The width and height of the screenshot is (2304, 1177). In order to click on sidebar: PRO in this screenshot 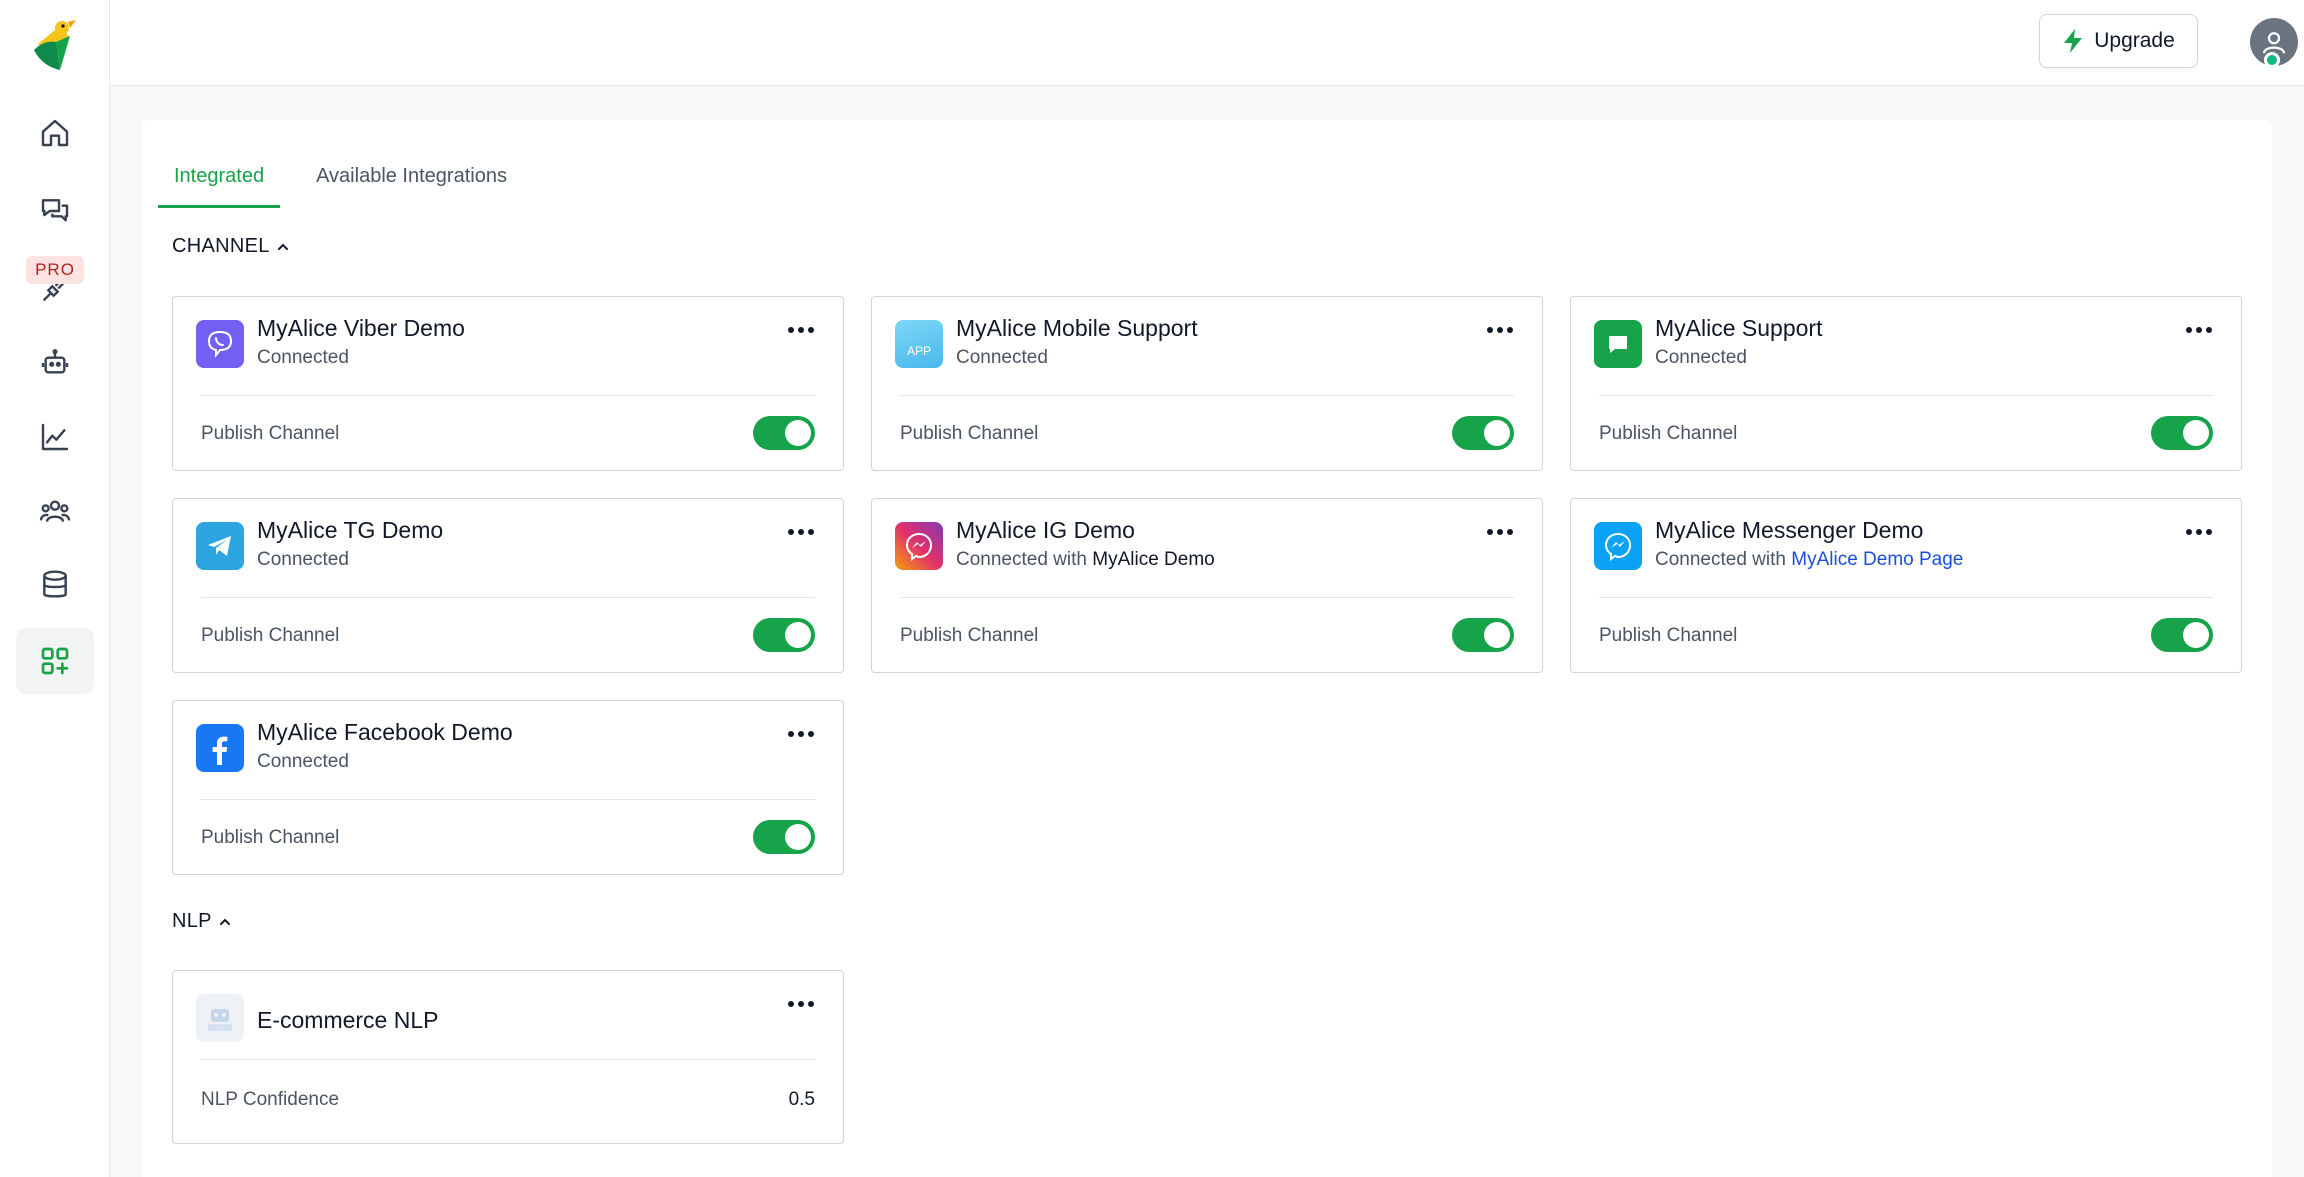, I will do `click(55, 588)`.